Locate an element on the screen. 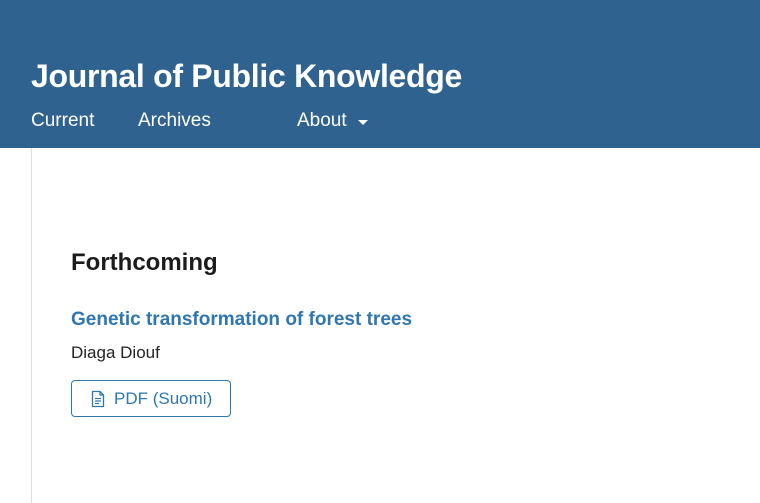  nav-item-current: Current is located at coordinates (62, 121).